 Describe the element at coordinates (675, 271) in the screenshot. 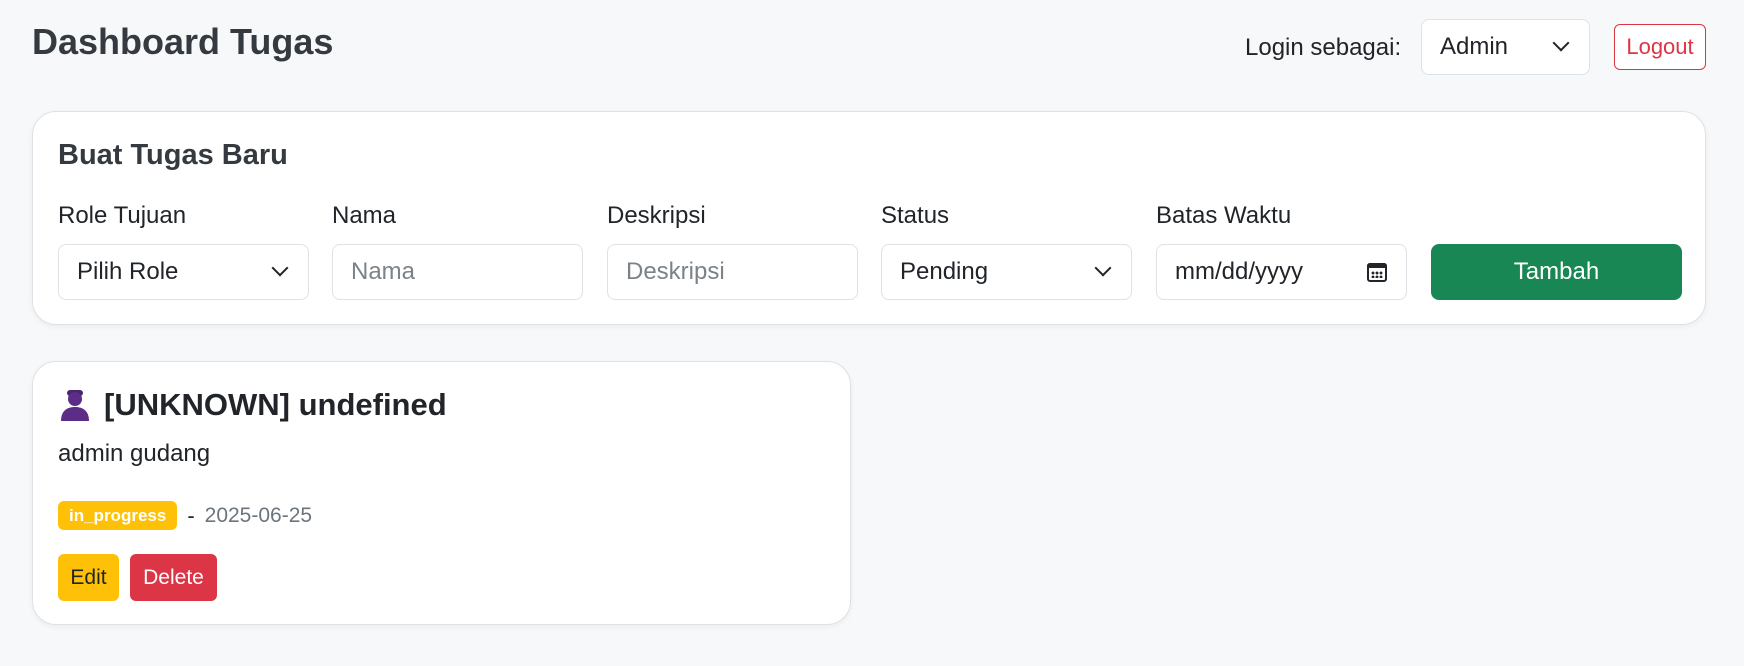

I see `description-input-placeholder: Deskripsi` at that location.